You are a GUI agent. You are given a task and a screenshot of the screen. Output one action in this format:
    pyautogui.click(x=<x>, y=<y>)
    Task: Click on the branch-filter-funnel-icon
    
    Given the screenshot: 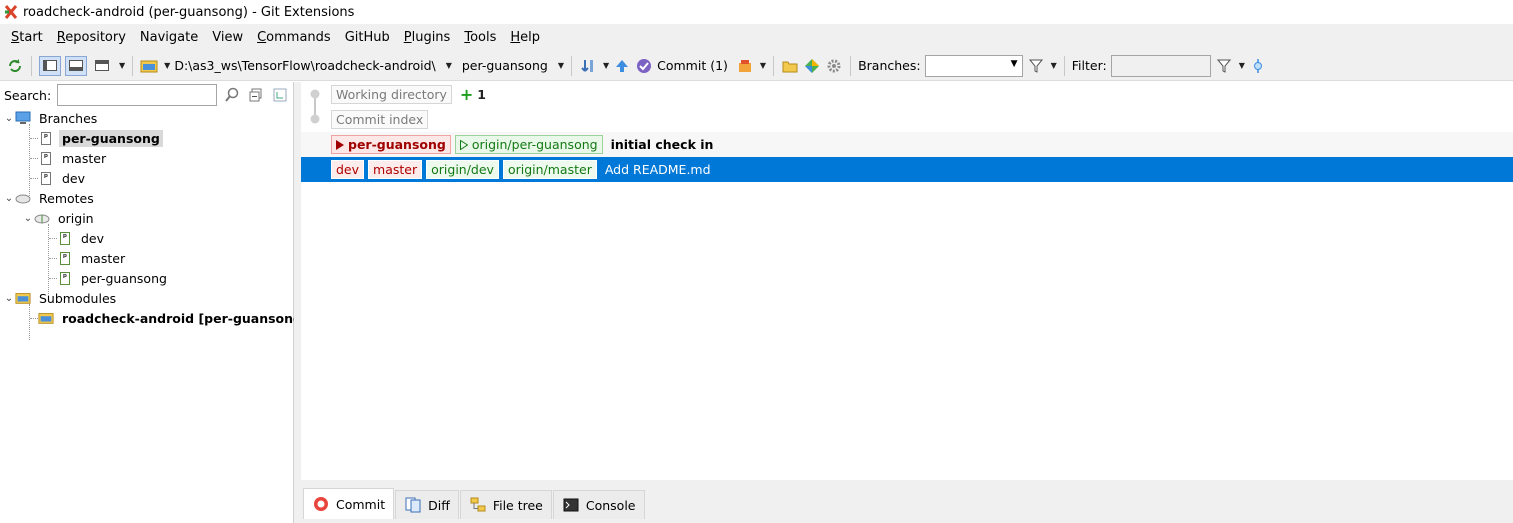 What is the action you would take?
    pyautogui.click(x=1036, y=66)
    